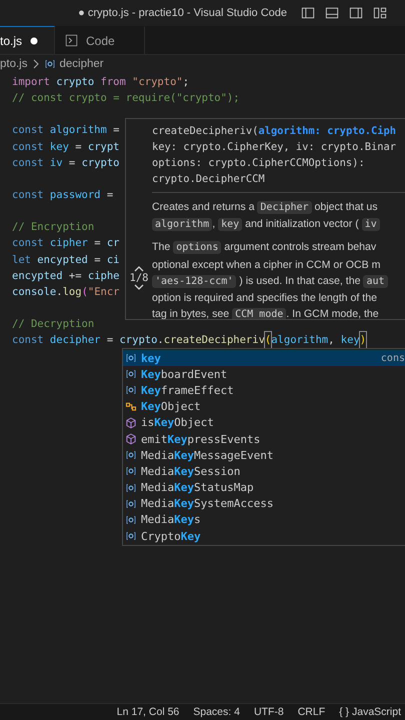 This screenshot has width=405, height=720. Describe the element at coordinates (264, 422) in the screenshot. I see `suggestion-item: isKeyObject` at that location.